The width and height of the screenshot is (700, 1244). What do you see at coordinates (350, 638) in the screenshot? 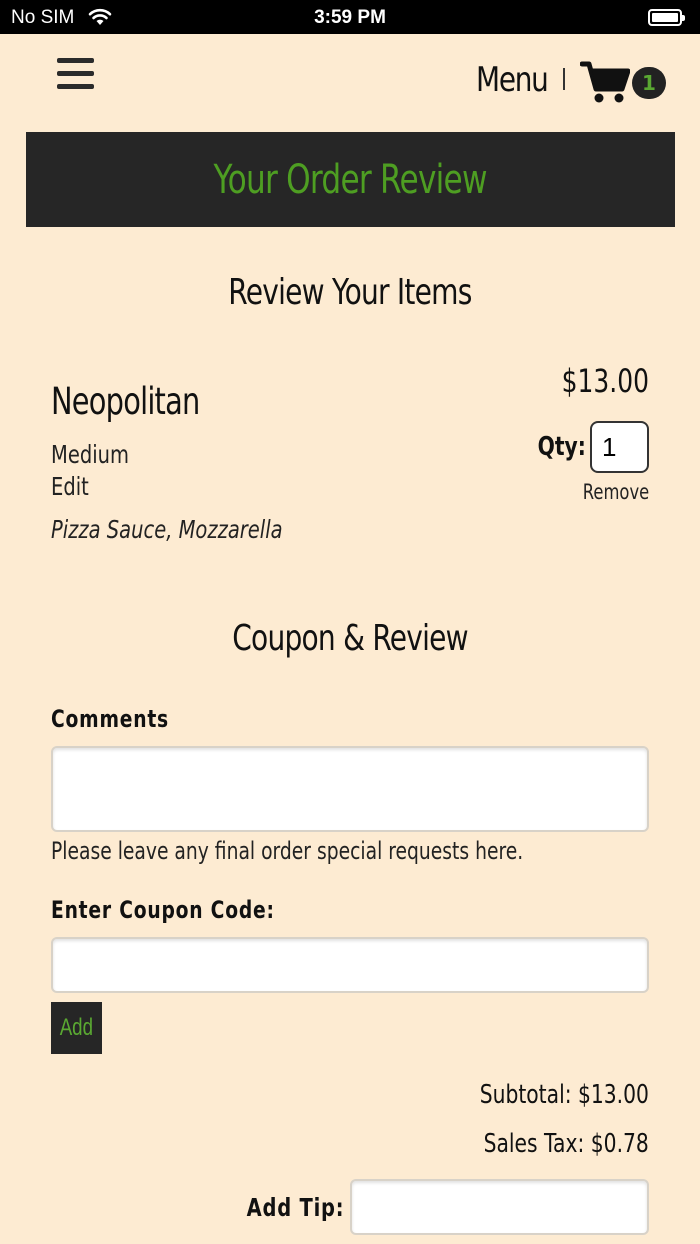
I see `coupon-review-heading: Coupon & Review` at bounding box center [350, 638].